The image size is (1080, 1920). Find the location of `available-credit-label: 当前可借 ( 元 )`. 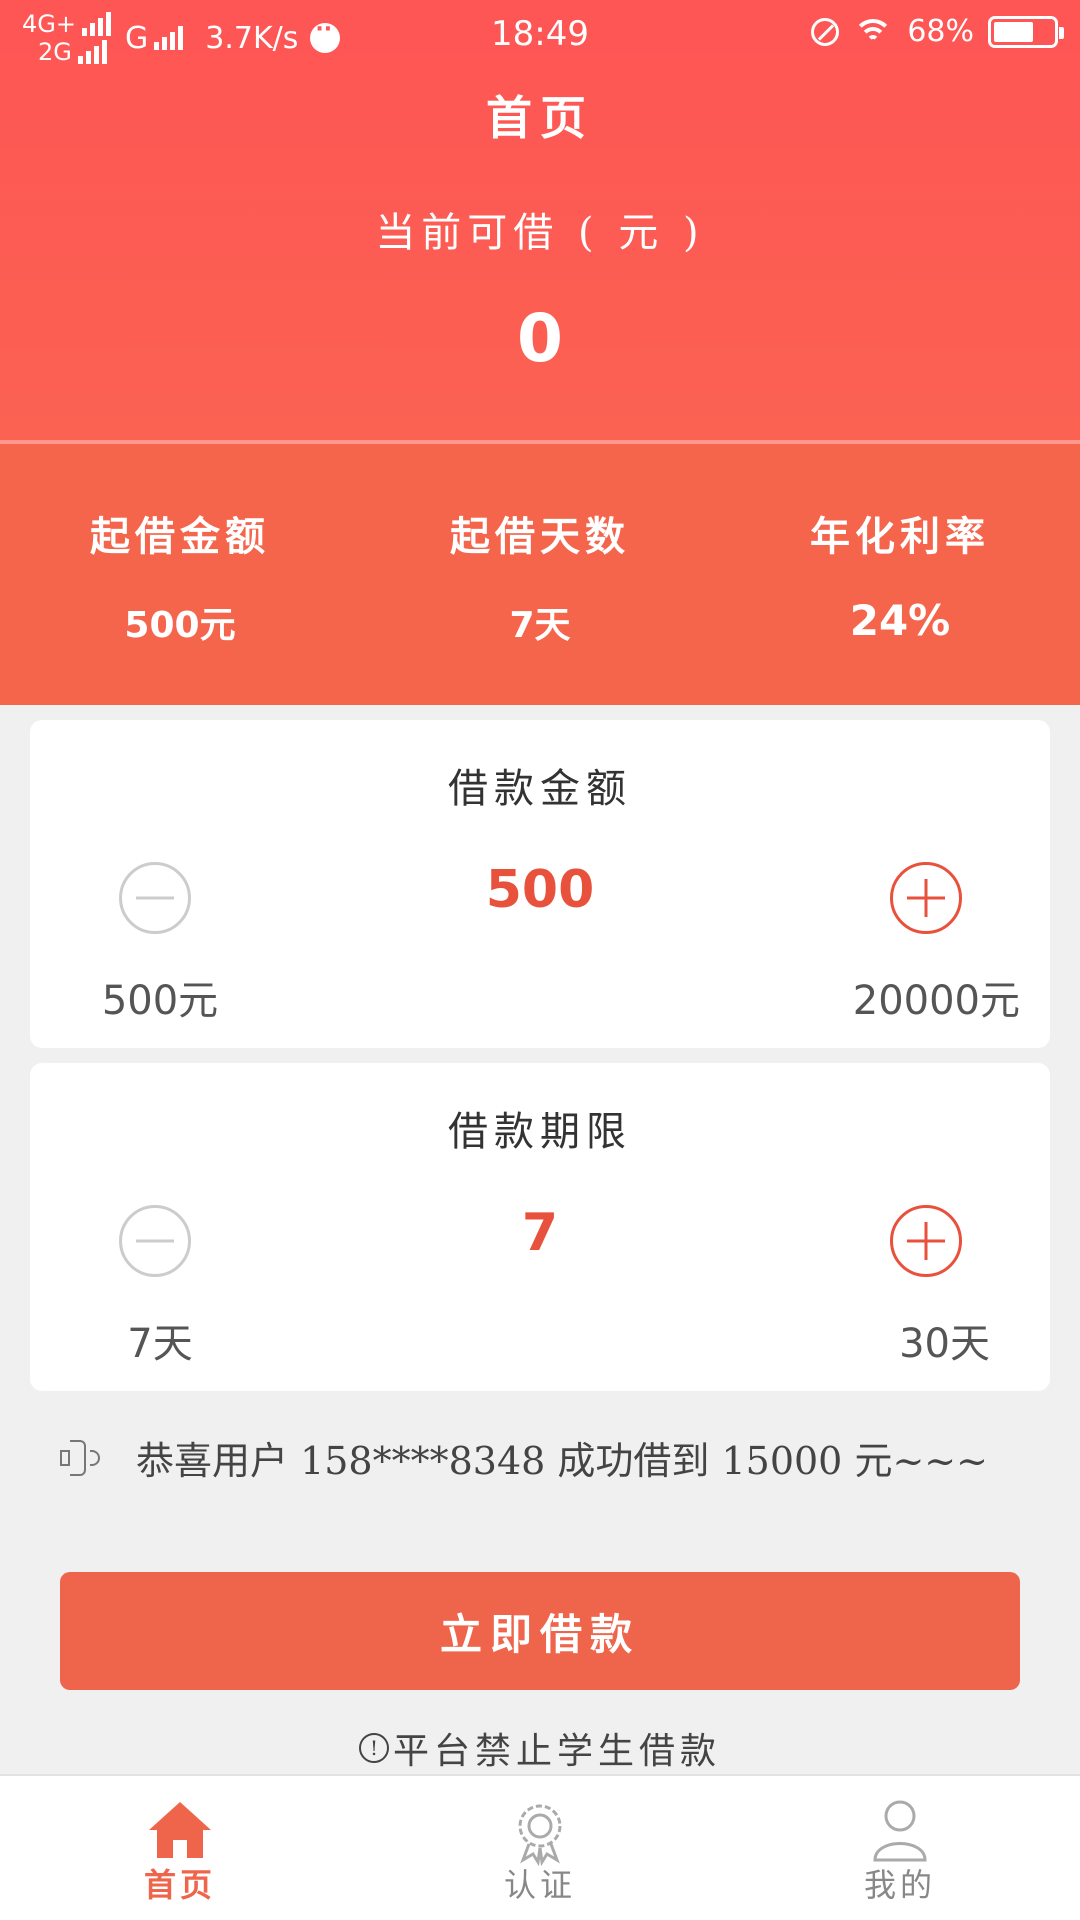

available-credit-label: 当前可借 ( 元 ) is located at coordinates (540, 233).